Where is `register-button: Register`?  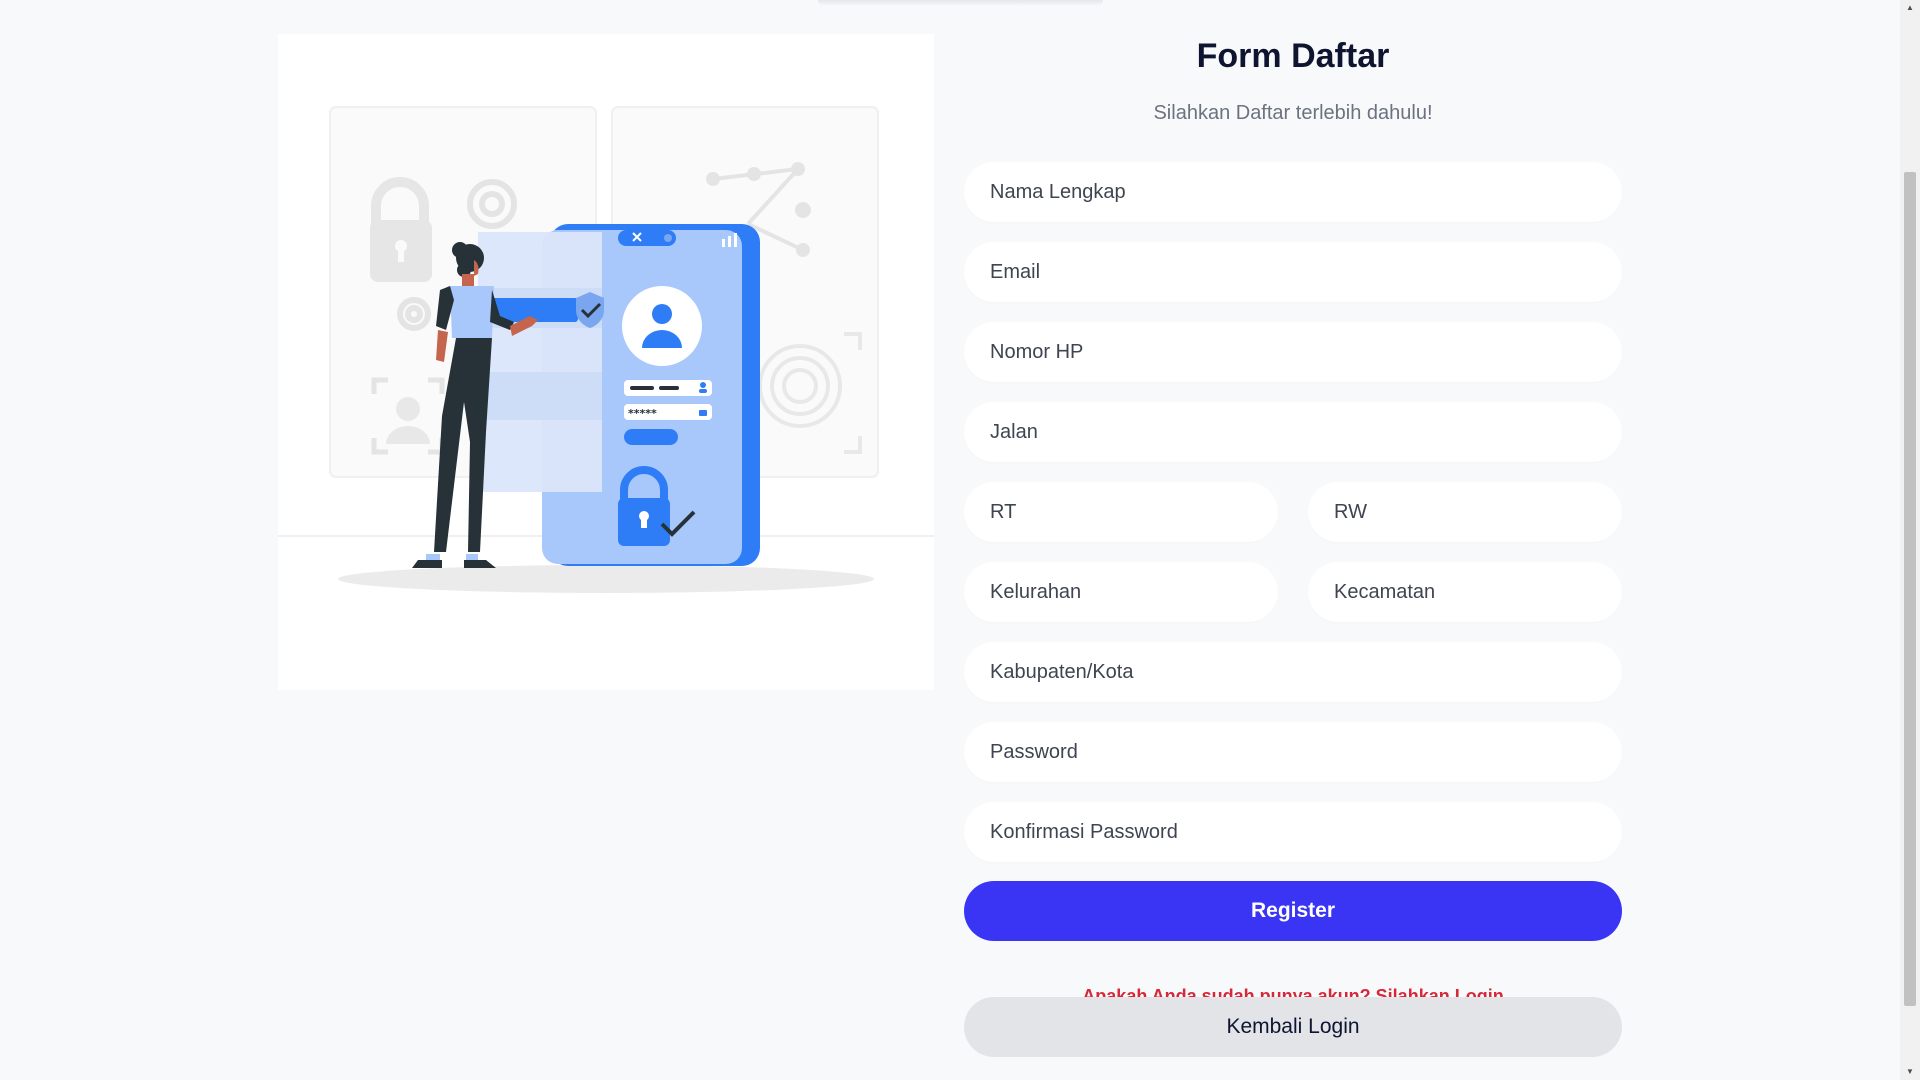
register-button: Register is located at coordinates (1293, 911).